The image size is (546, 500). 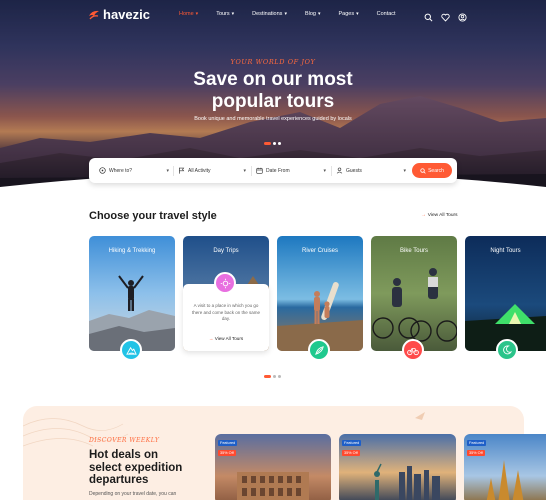 What do you see at coordinates (102, 170) in the screenshot?
I see `location-icon` at bounding box center [102, 170].